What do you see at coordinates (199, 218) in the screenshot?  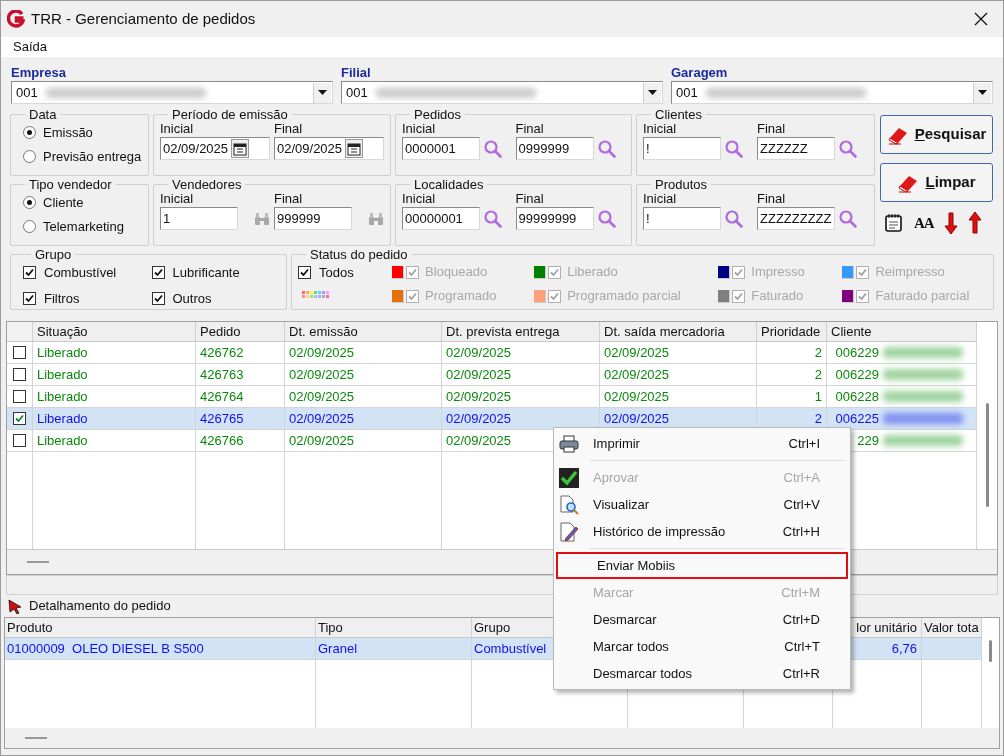 I see `input-field: 1` at bounding box center [199, 218].